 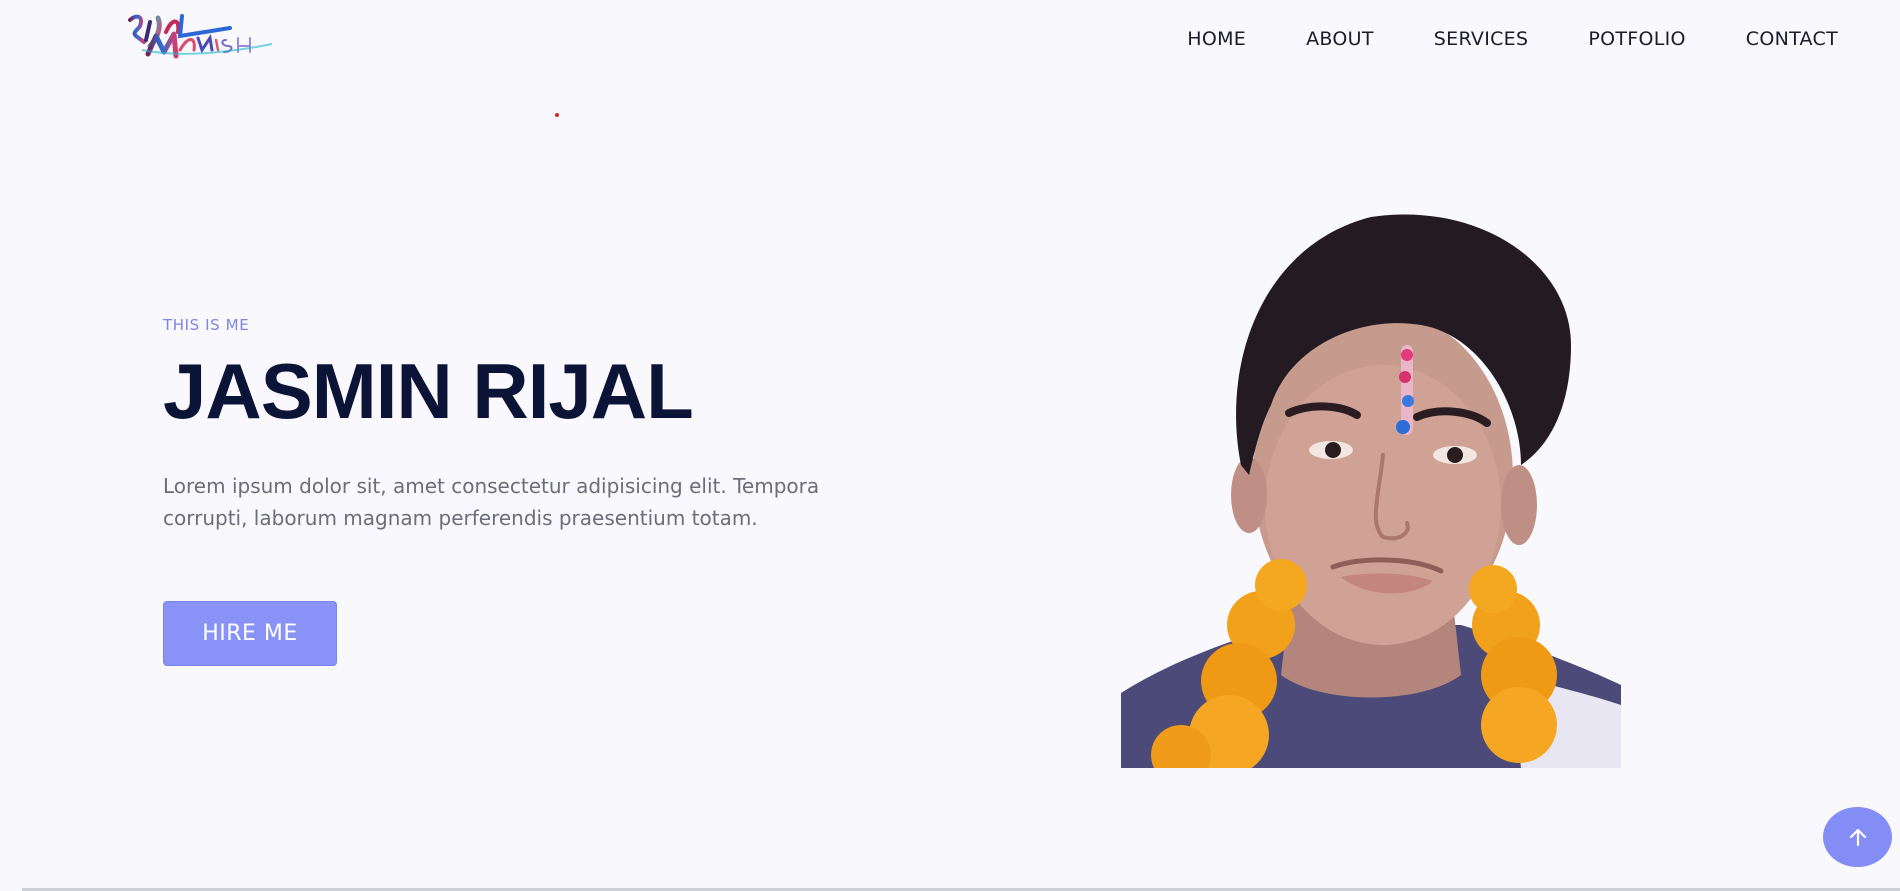 What do you see at coordinates (428, 391) in the screenshot?
I see `hero-name: JASMIN RIJAL` at bounding box center [428, 391].